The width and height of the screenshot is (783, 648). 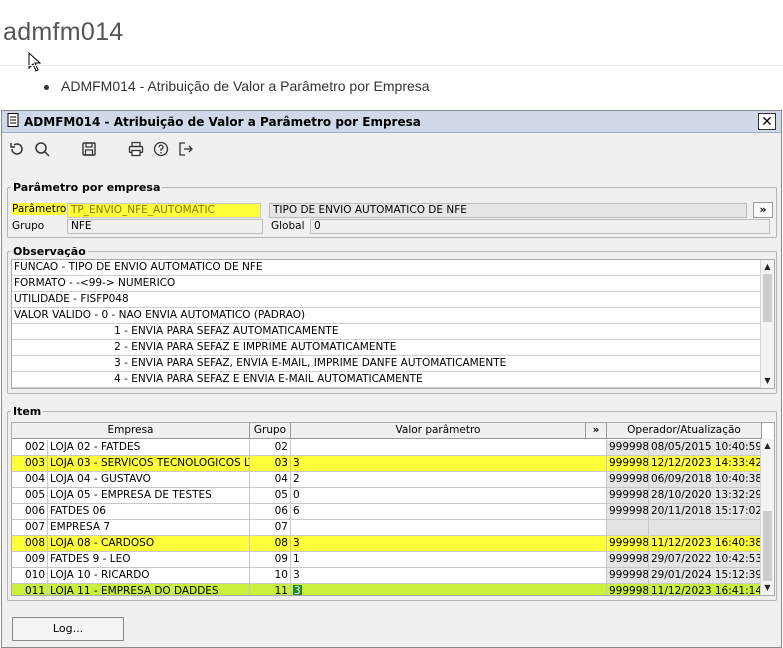 I want to click on obs-line: FUNCAO - TIPO DE ENVIO AUTOMATICO DE NFE, so click(x=393, y=268).